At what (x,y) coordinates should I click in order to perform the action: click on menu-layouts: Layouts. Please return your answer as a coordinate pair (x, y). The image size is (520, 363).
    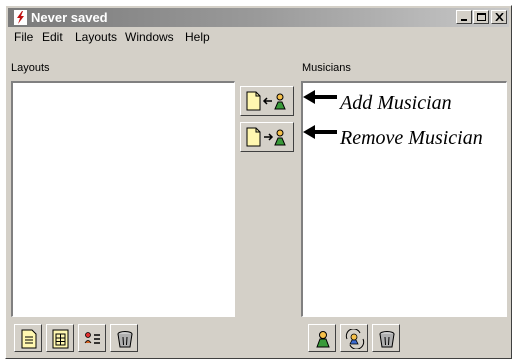
    Looking at the image, I should click on (96, 37).